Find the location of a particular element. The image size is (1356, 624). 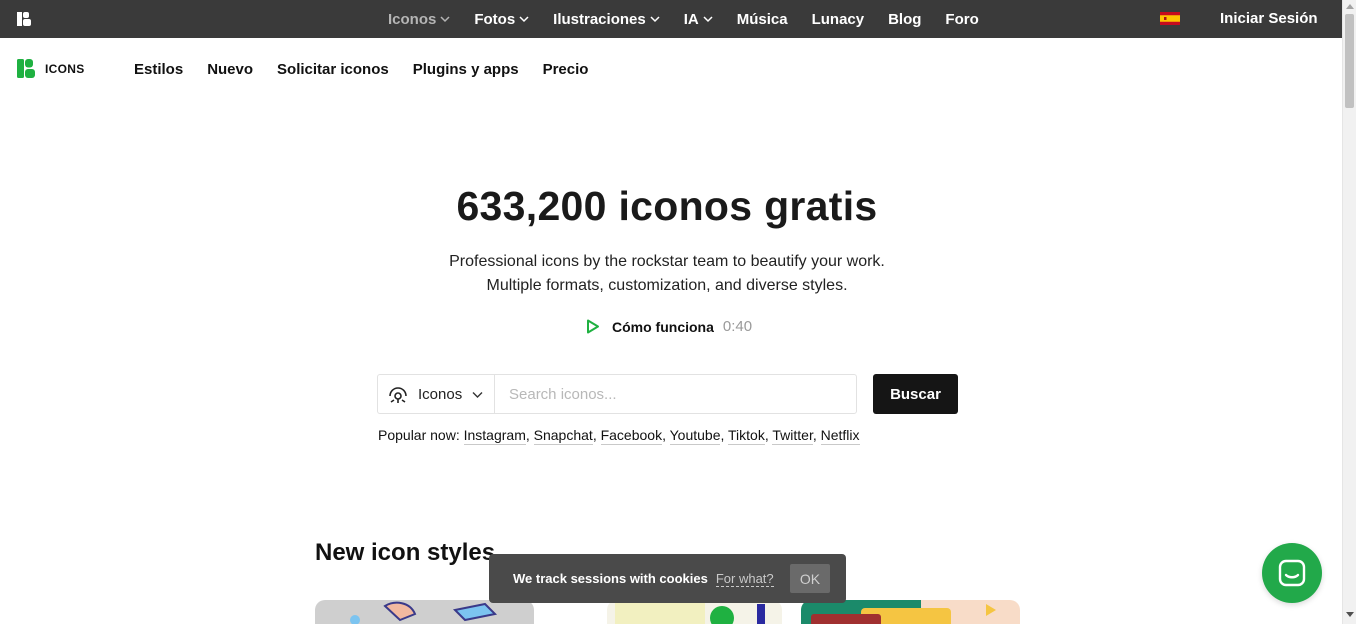

topnav-musica: Música is located at coordinates (762, 19).